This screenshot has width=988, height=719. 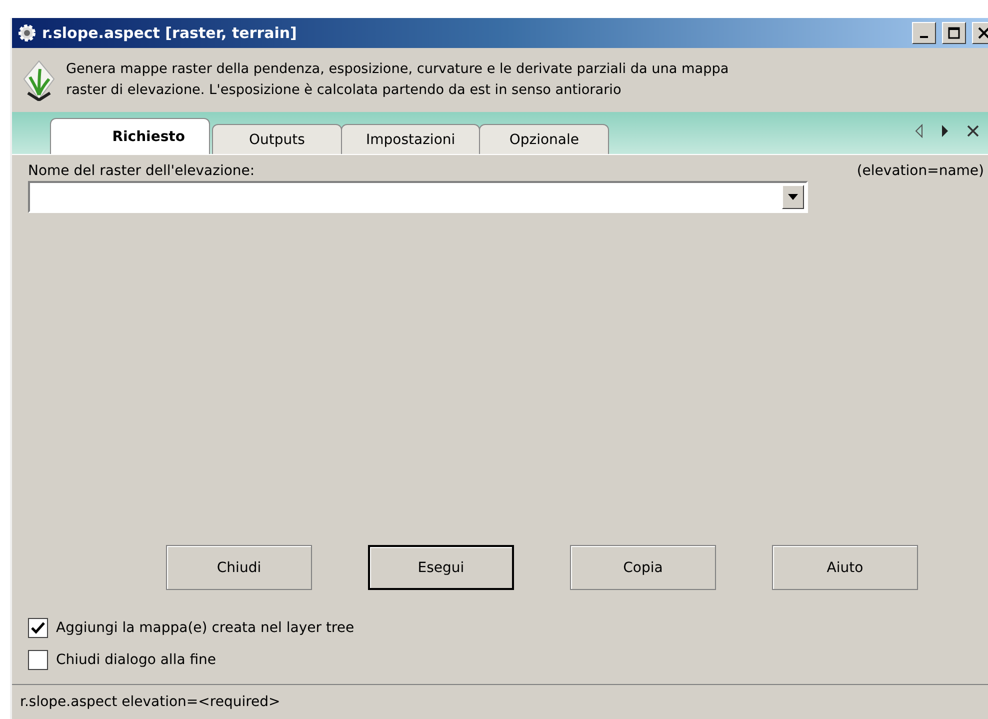 What do you see at coordinates (919, 131) in the screenshot?
I see `left-arrow-icon` at bounding box center [919, 131].